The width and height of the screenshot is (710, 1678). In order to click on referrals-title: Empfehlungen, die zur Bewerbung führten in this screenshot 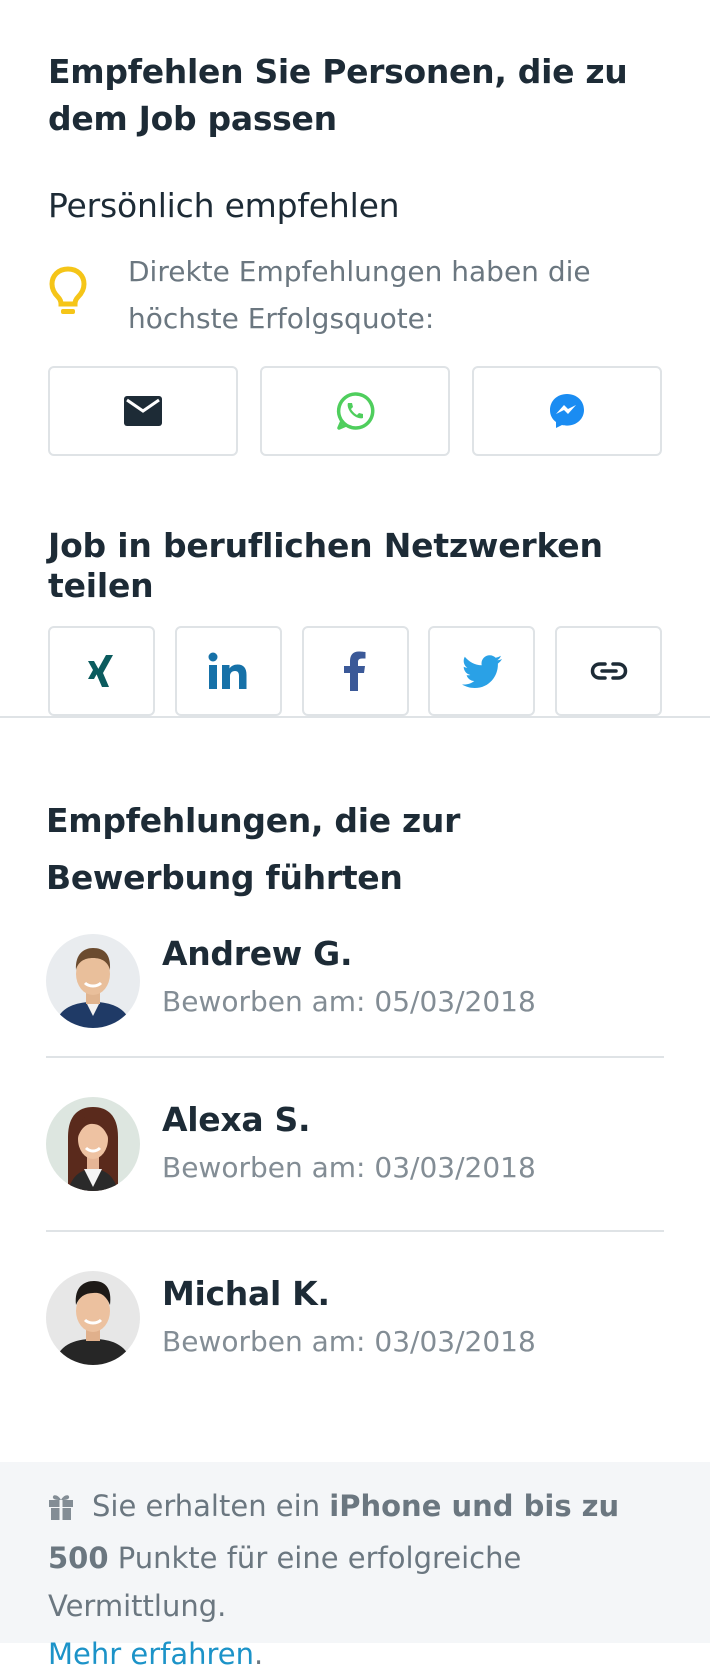, I will do `click(253, 849)`.